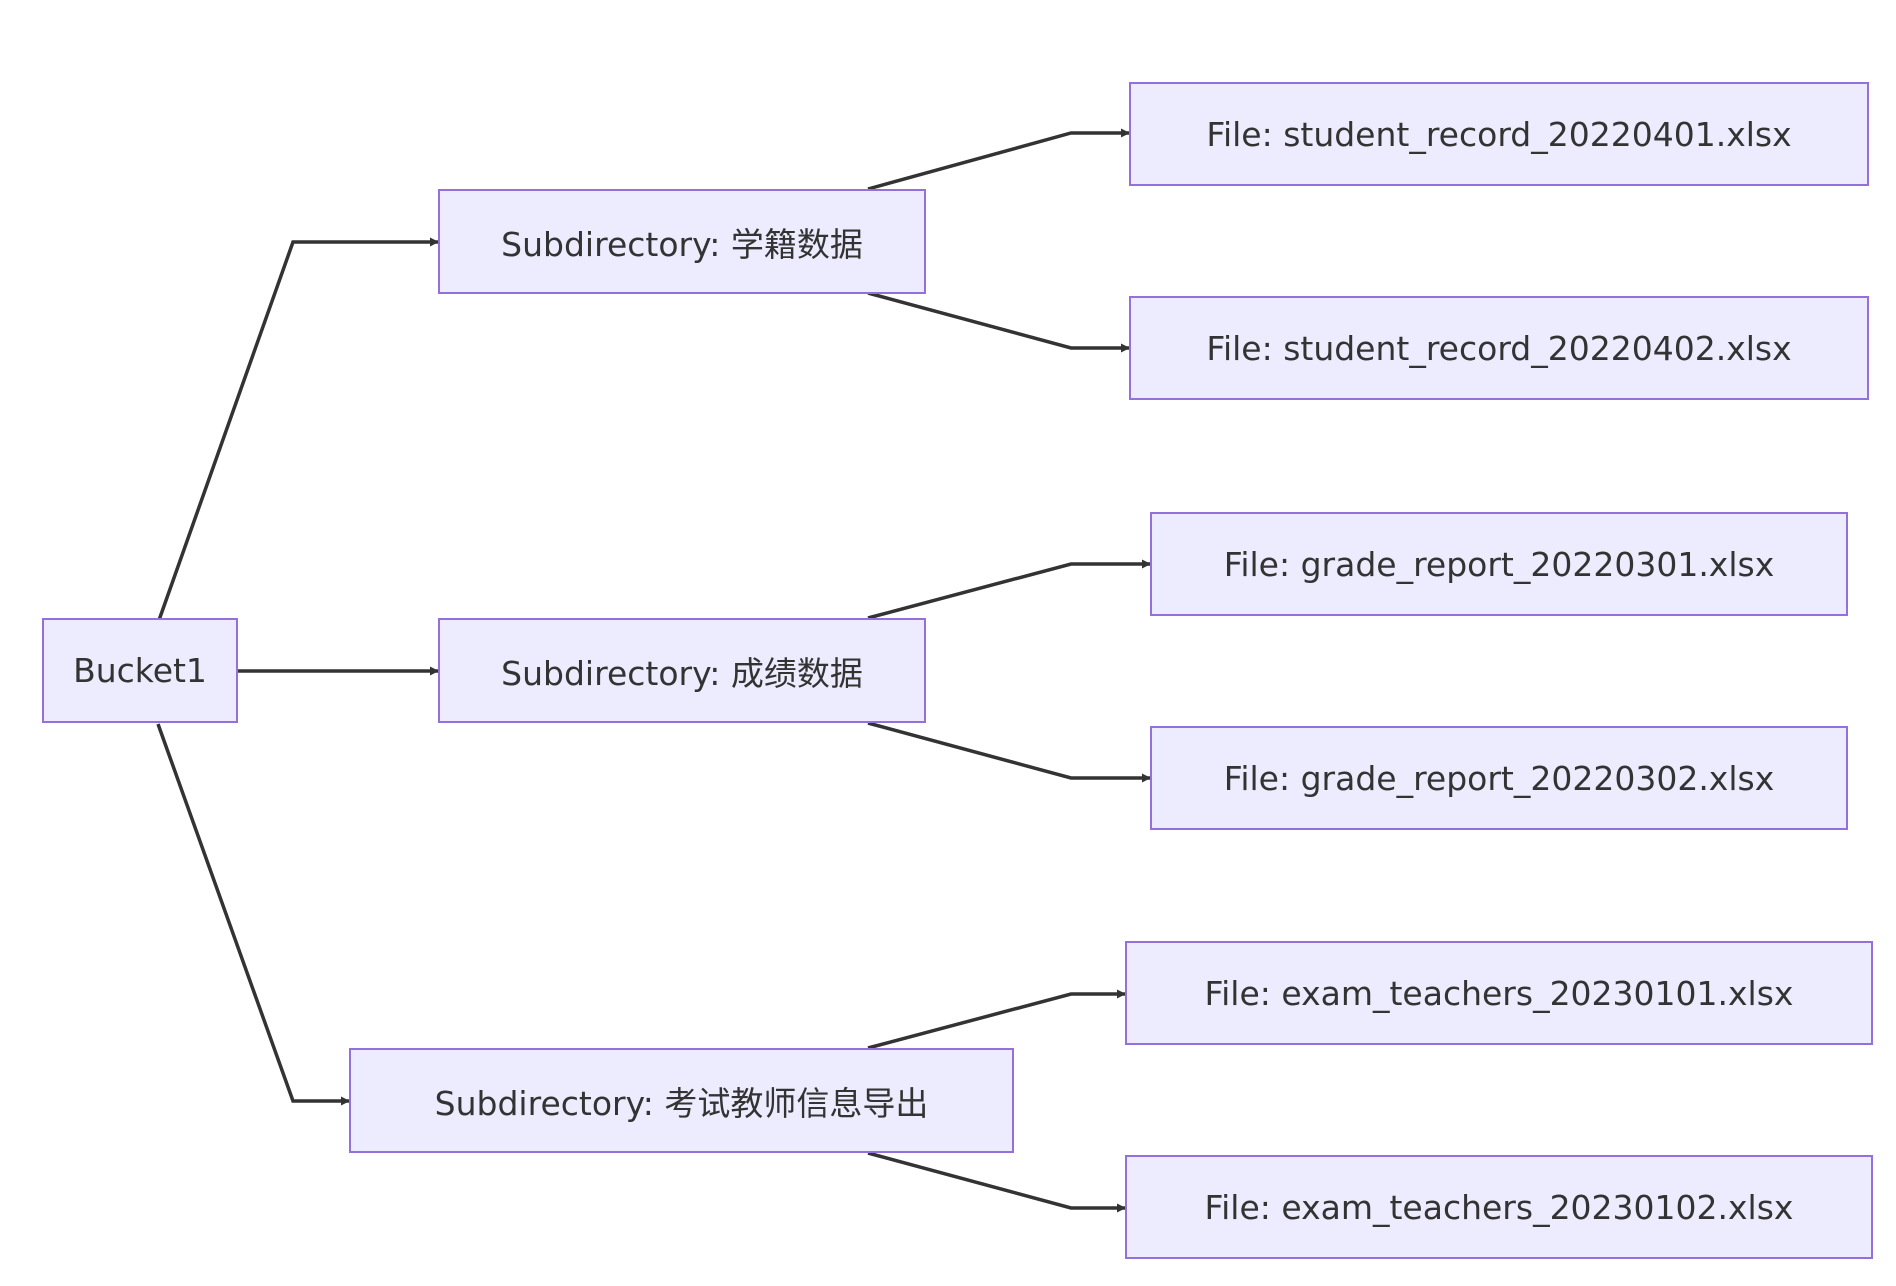 This screenshot has height=1286, width=1896. I want to click on edge-sub1-f2, so click(998, 322).